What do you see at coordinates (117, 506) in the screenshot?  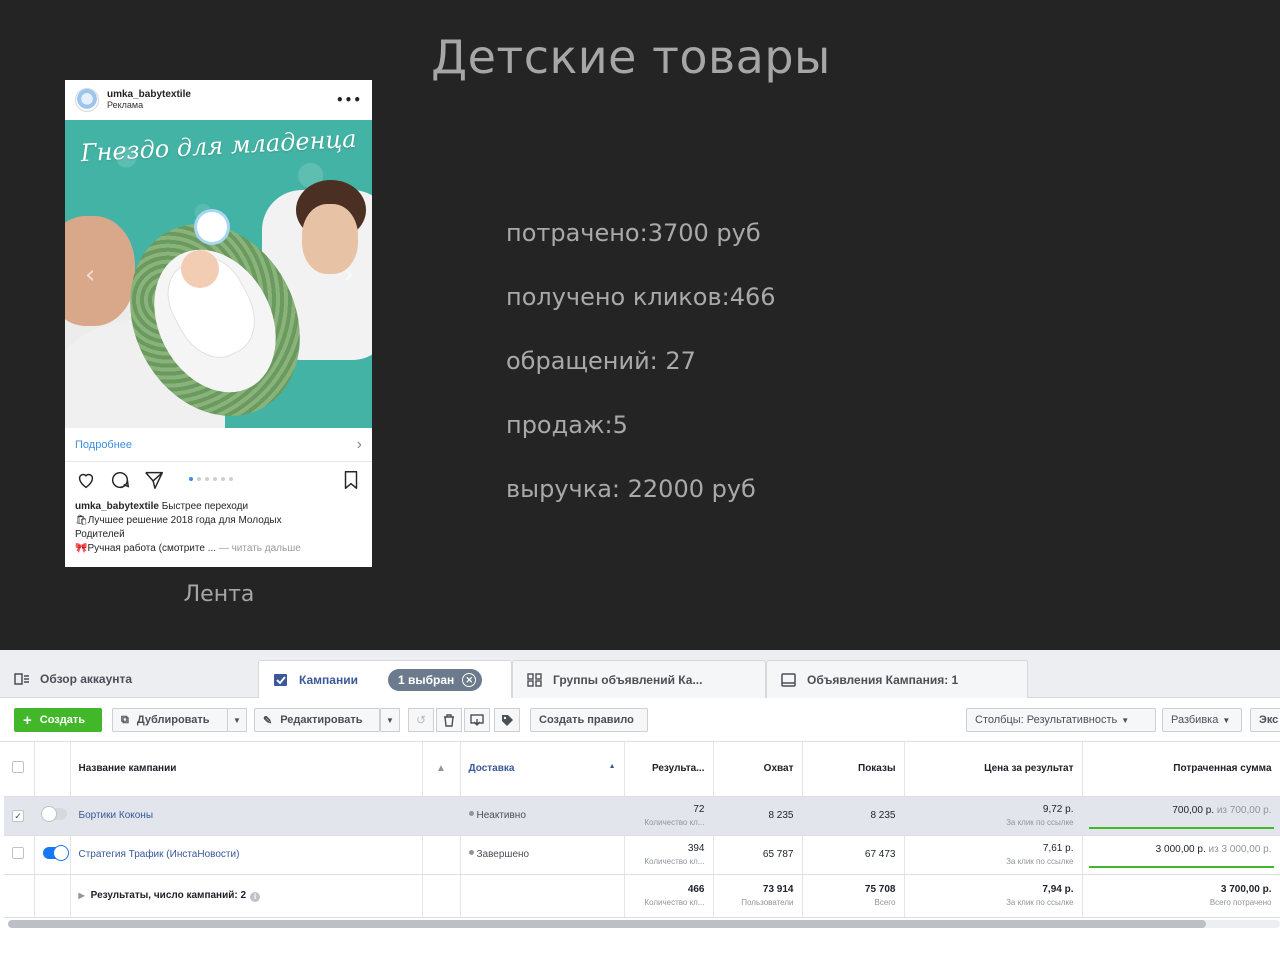 I see `caption-username: umka_babytextile` at bounding box center [117, 506].